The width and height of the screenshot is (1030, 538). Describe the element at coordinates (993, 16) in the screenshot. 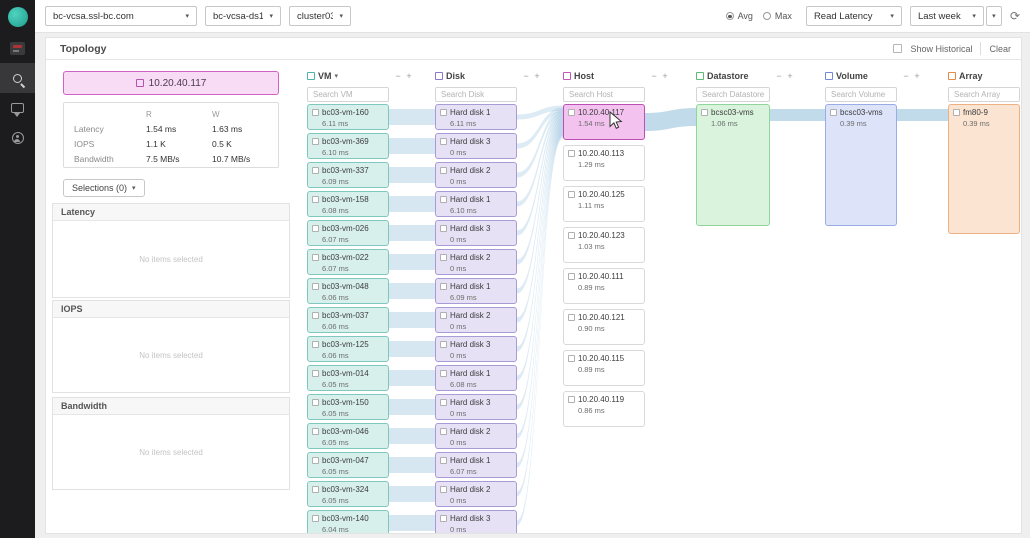

I see `time-range-expand-button: ▾` at that location.